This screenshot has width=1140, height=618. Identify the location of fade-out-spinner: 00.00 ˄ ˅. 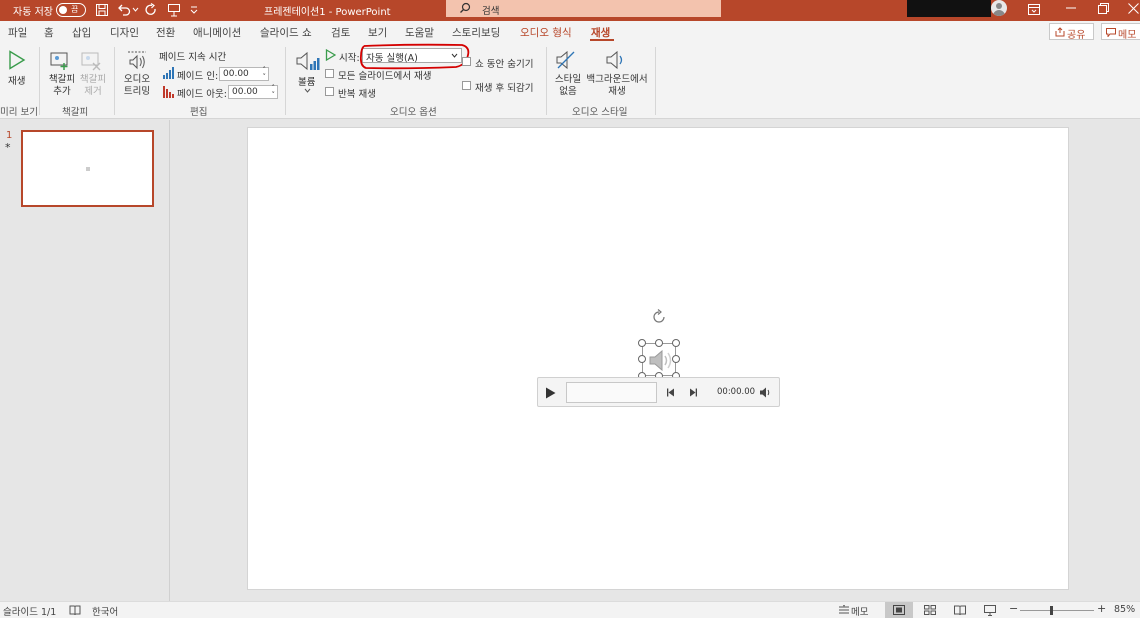
(253, 92).